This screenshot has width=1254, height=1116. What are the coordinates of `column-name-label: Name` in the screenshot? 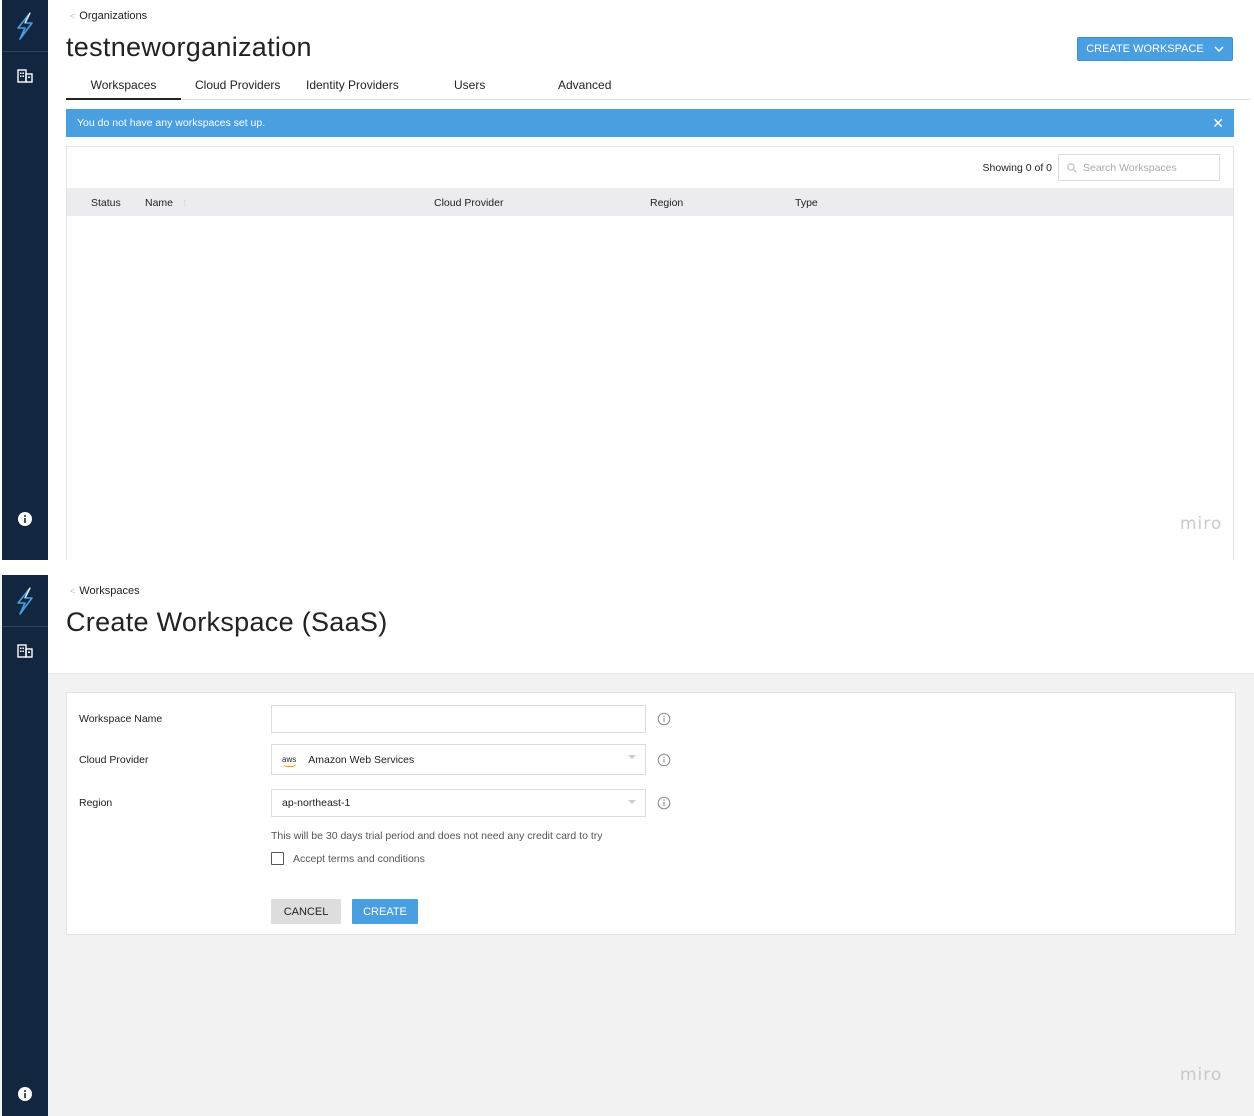 It's located at (159, 203).